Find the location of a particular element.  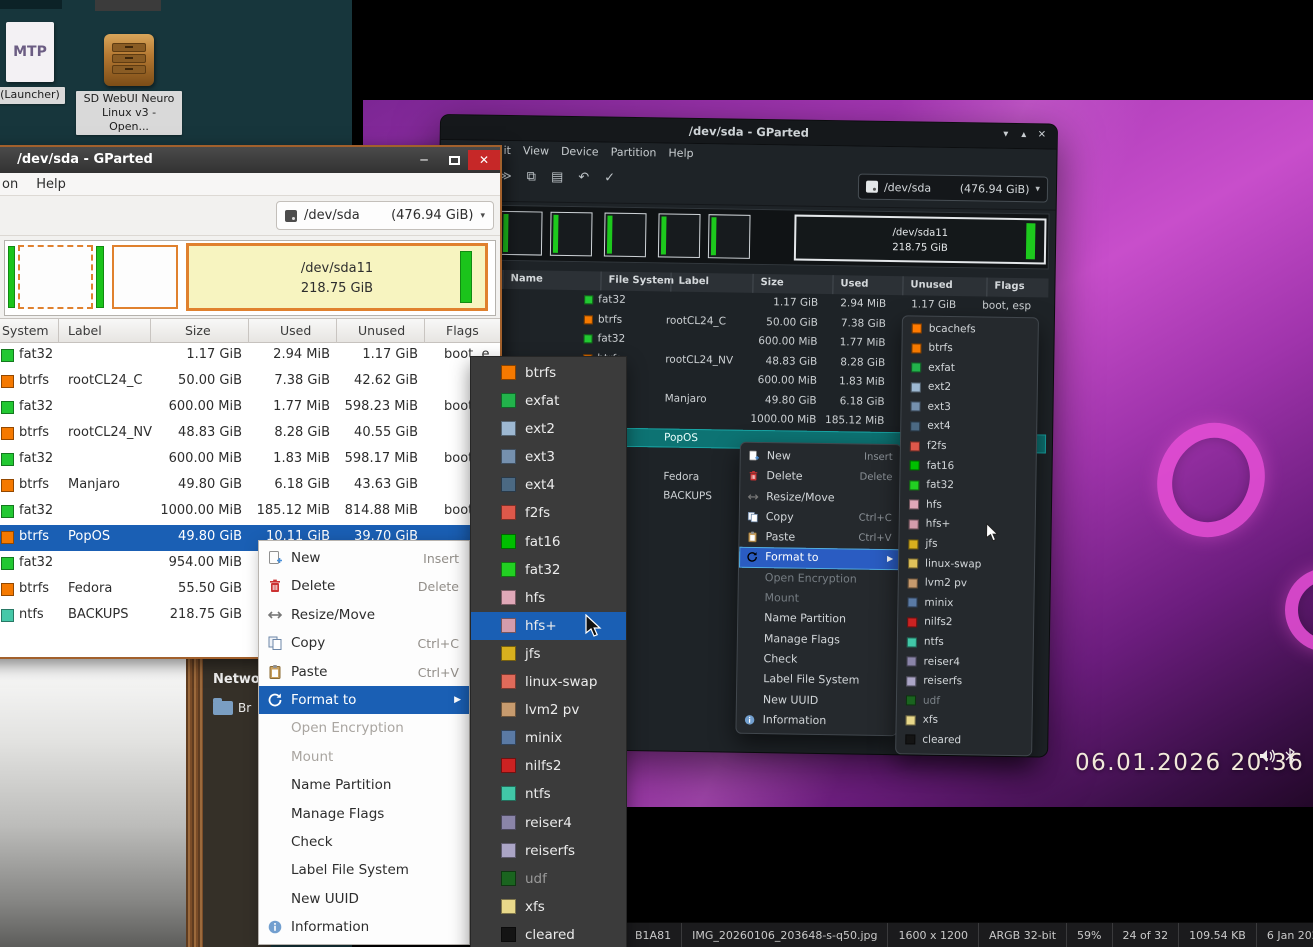

menu-help: Help is located at coordinates (51, 184).